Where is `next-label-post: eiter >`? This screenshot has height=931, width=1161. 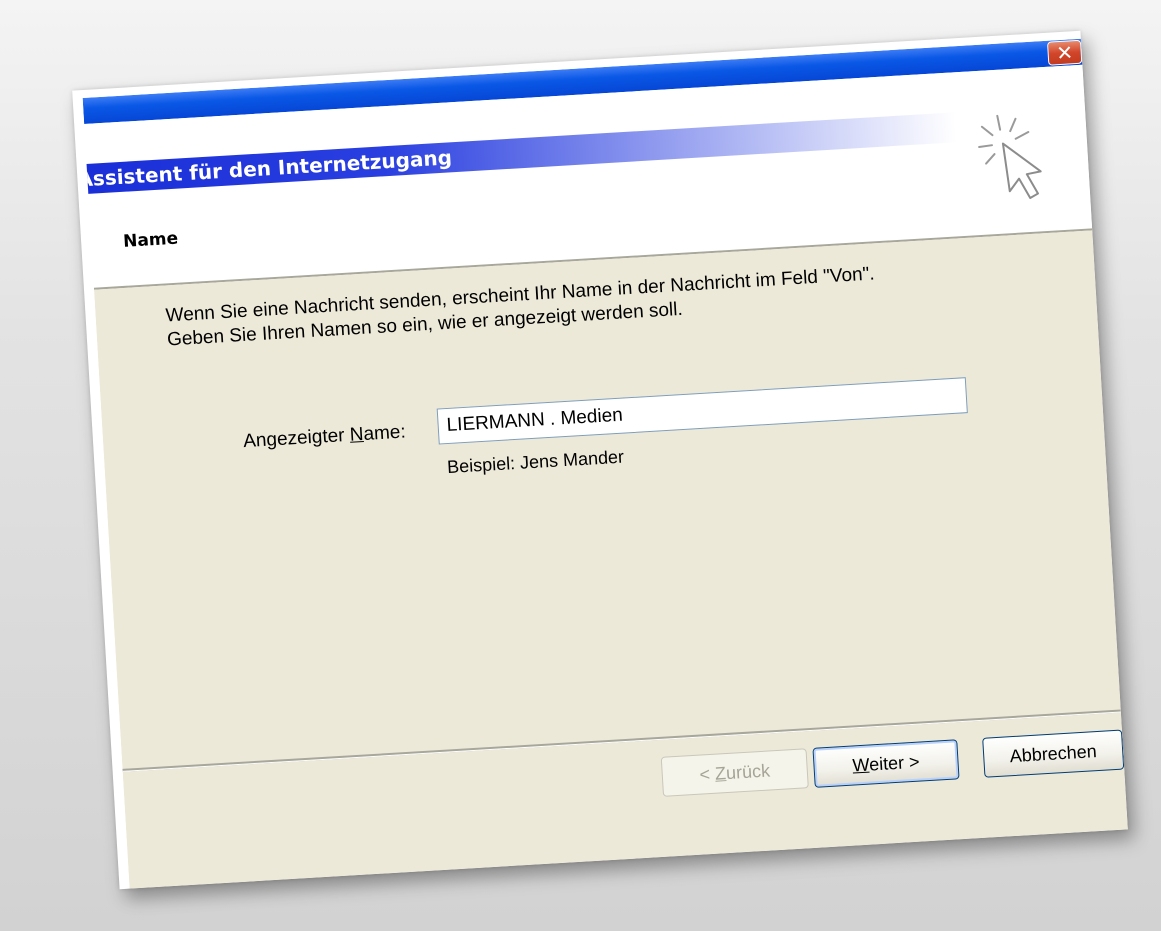 next-label-post: eiter > is located at coordinates (894, 763).